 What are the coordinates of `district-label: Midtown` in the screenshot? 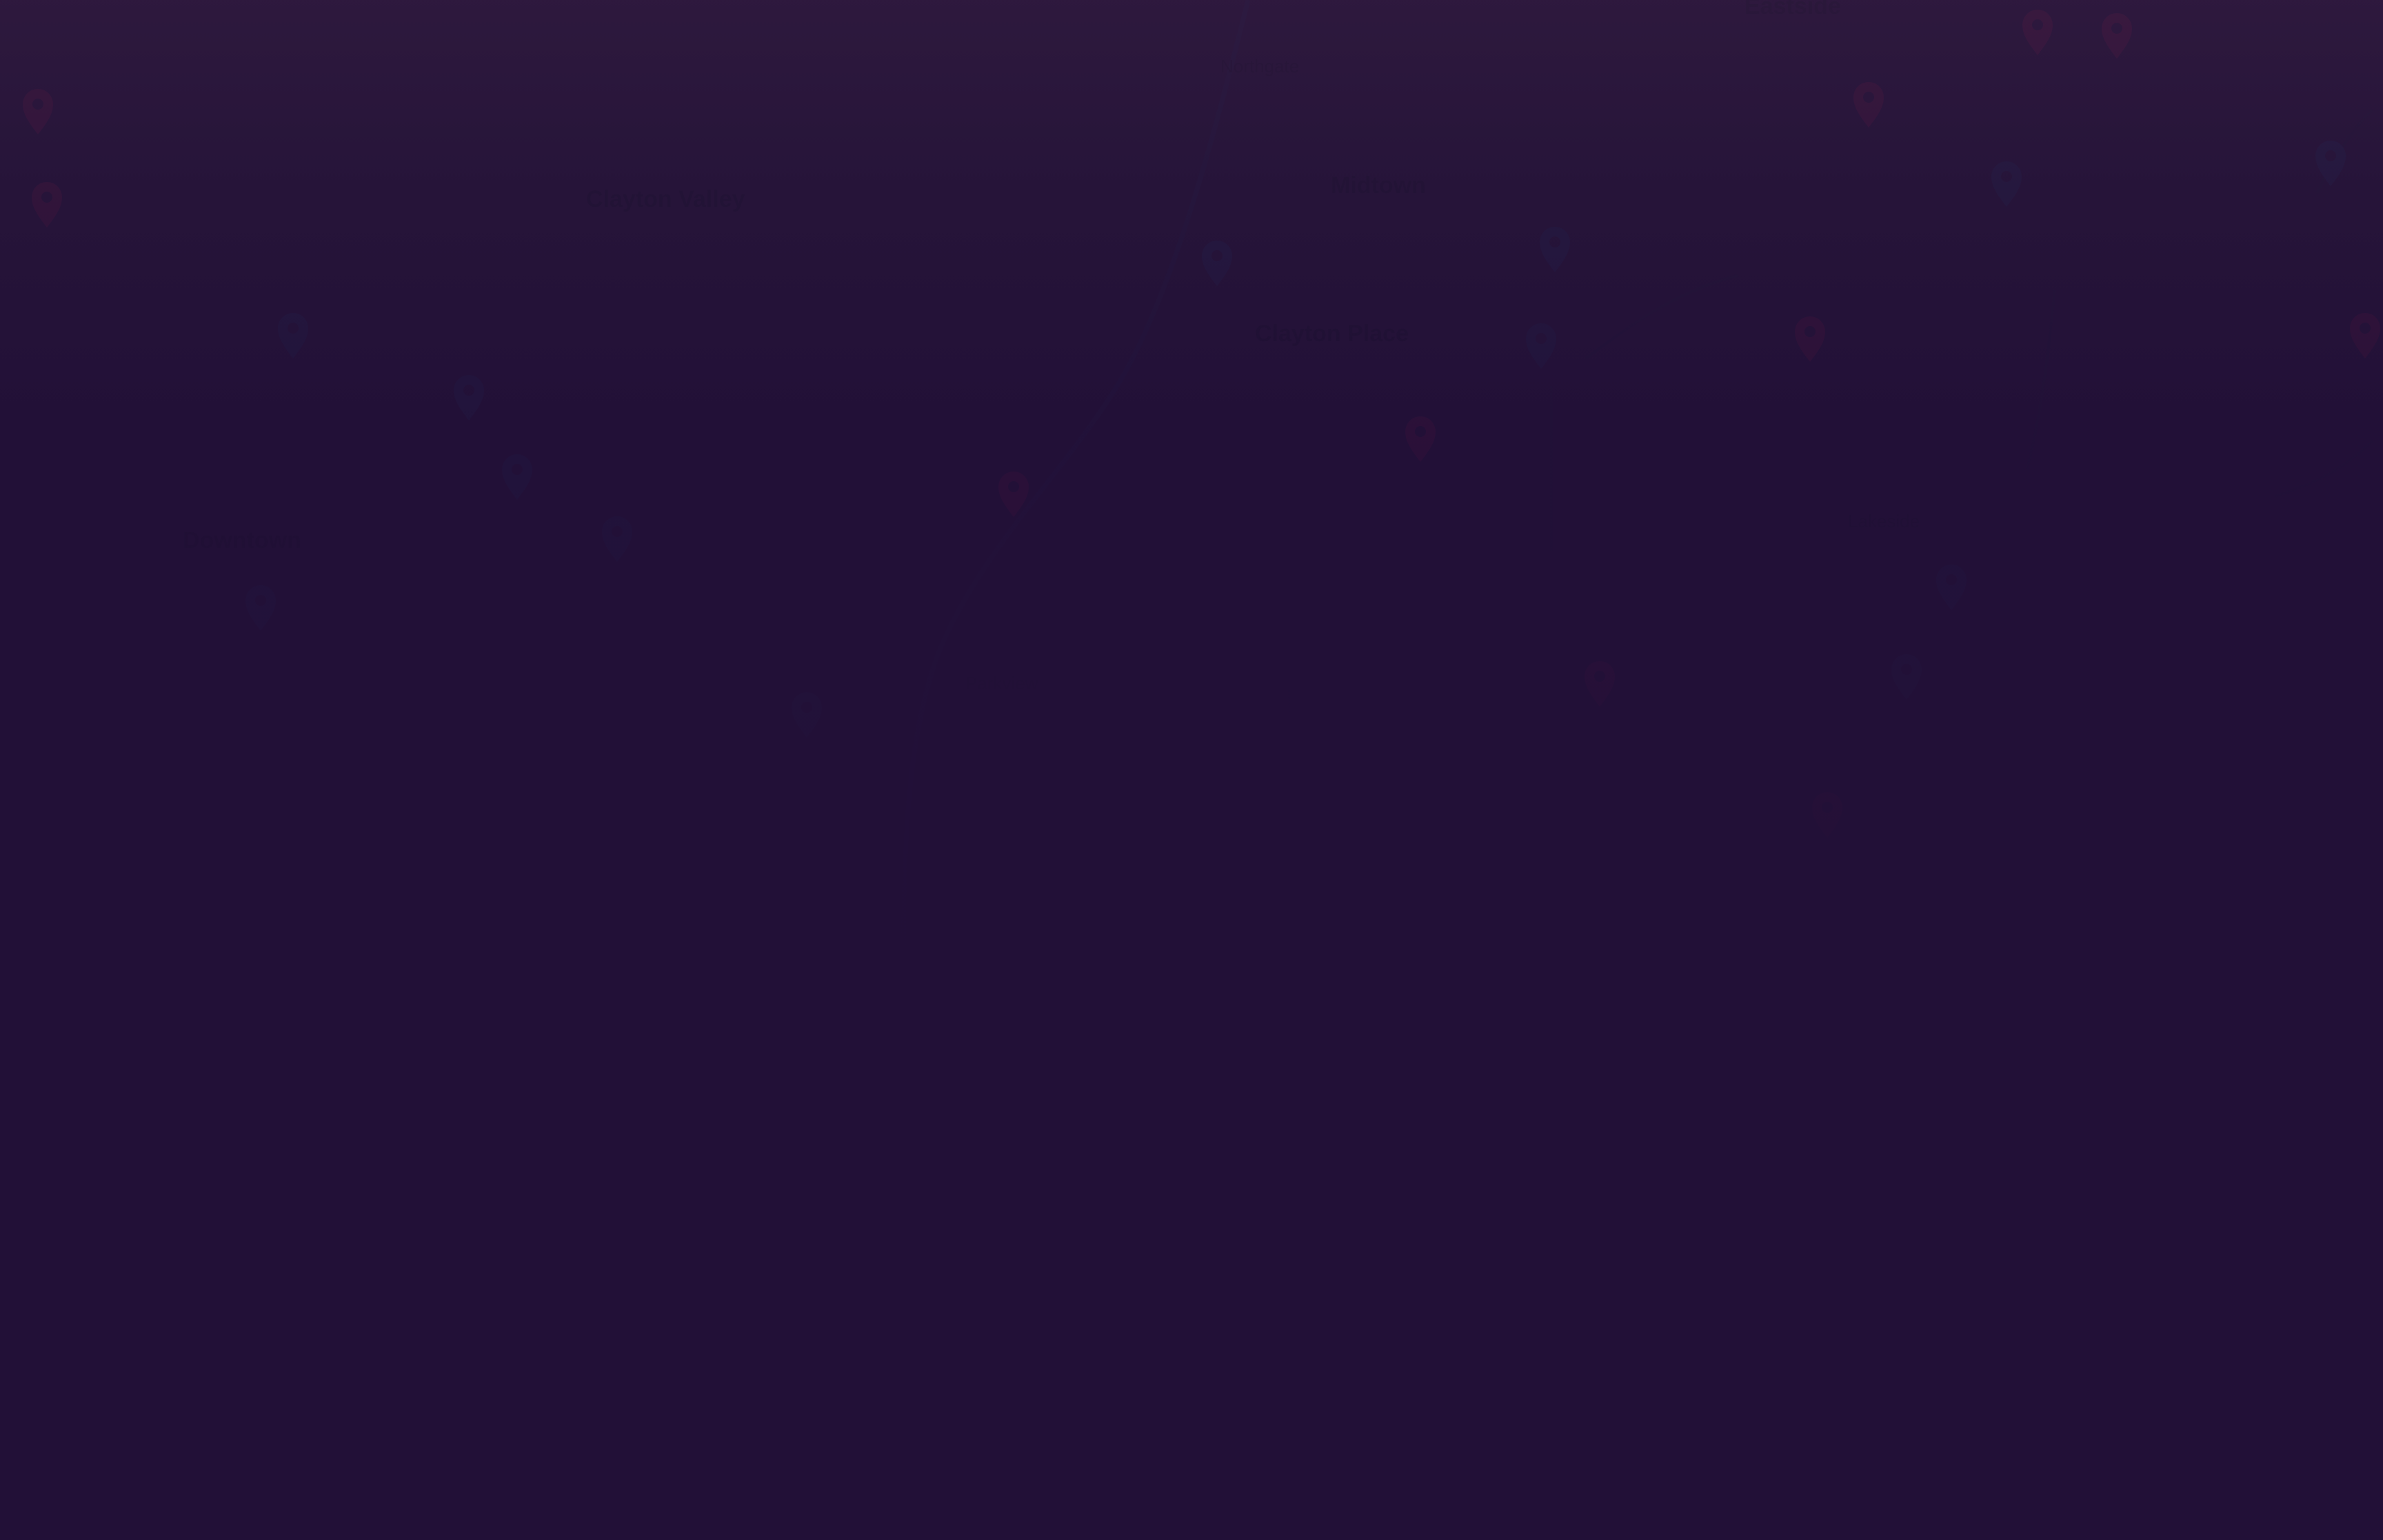 It's located at (1378, 186).